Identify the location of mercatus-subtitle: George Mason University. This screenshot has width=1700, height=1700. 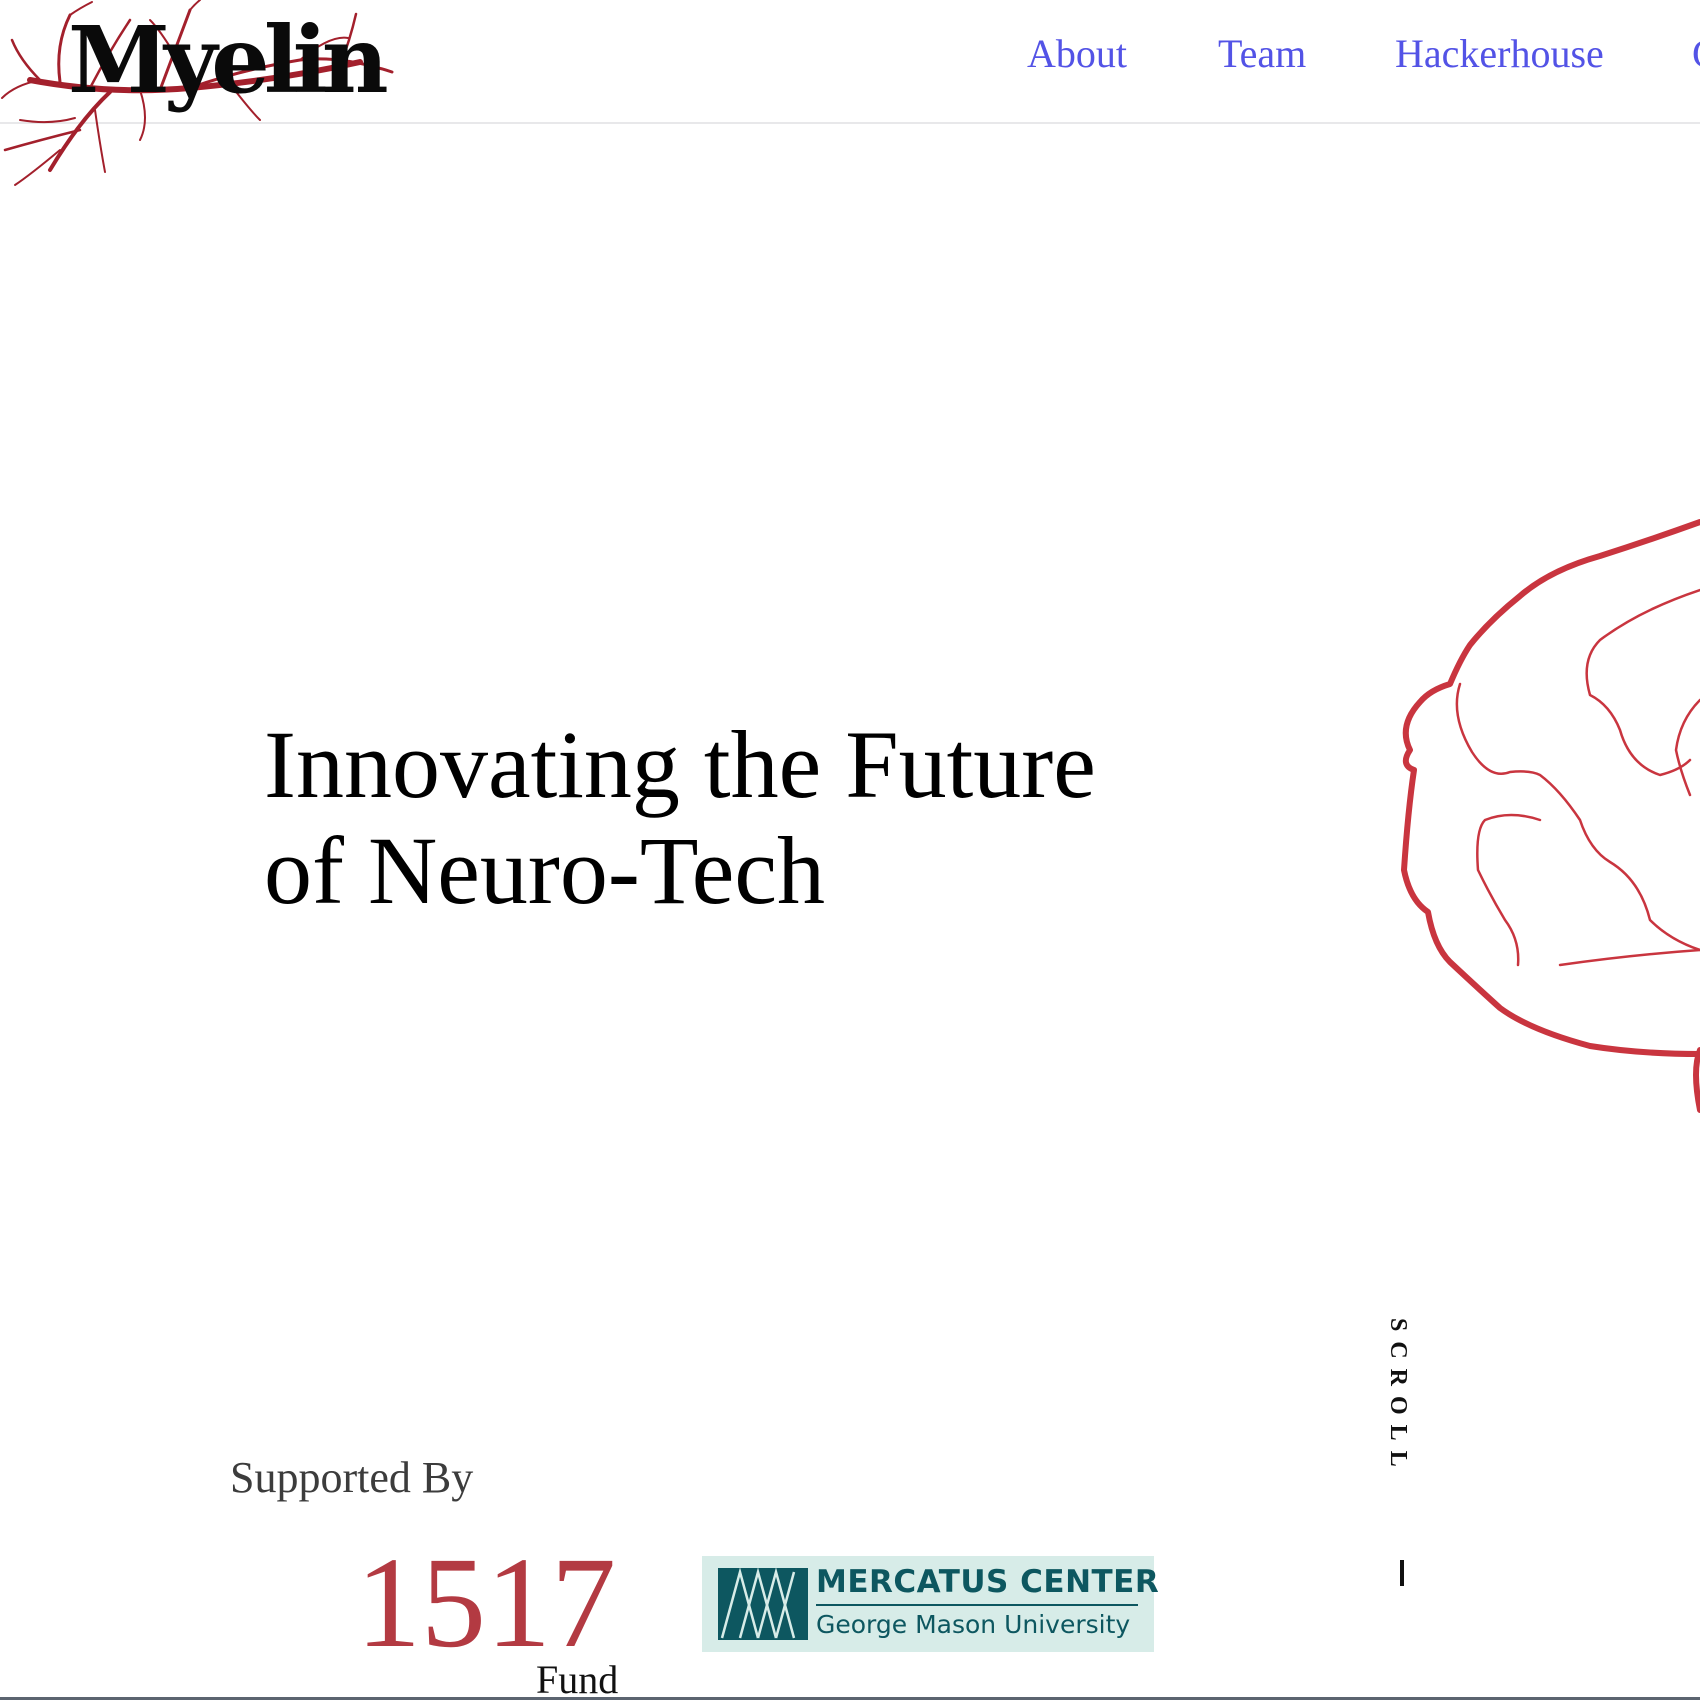
(973, 1624).